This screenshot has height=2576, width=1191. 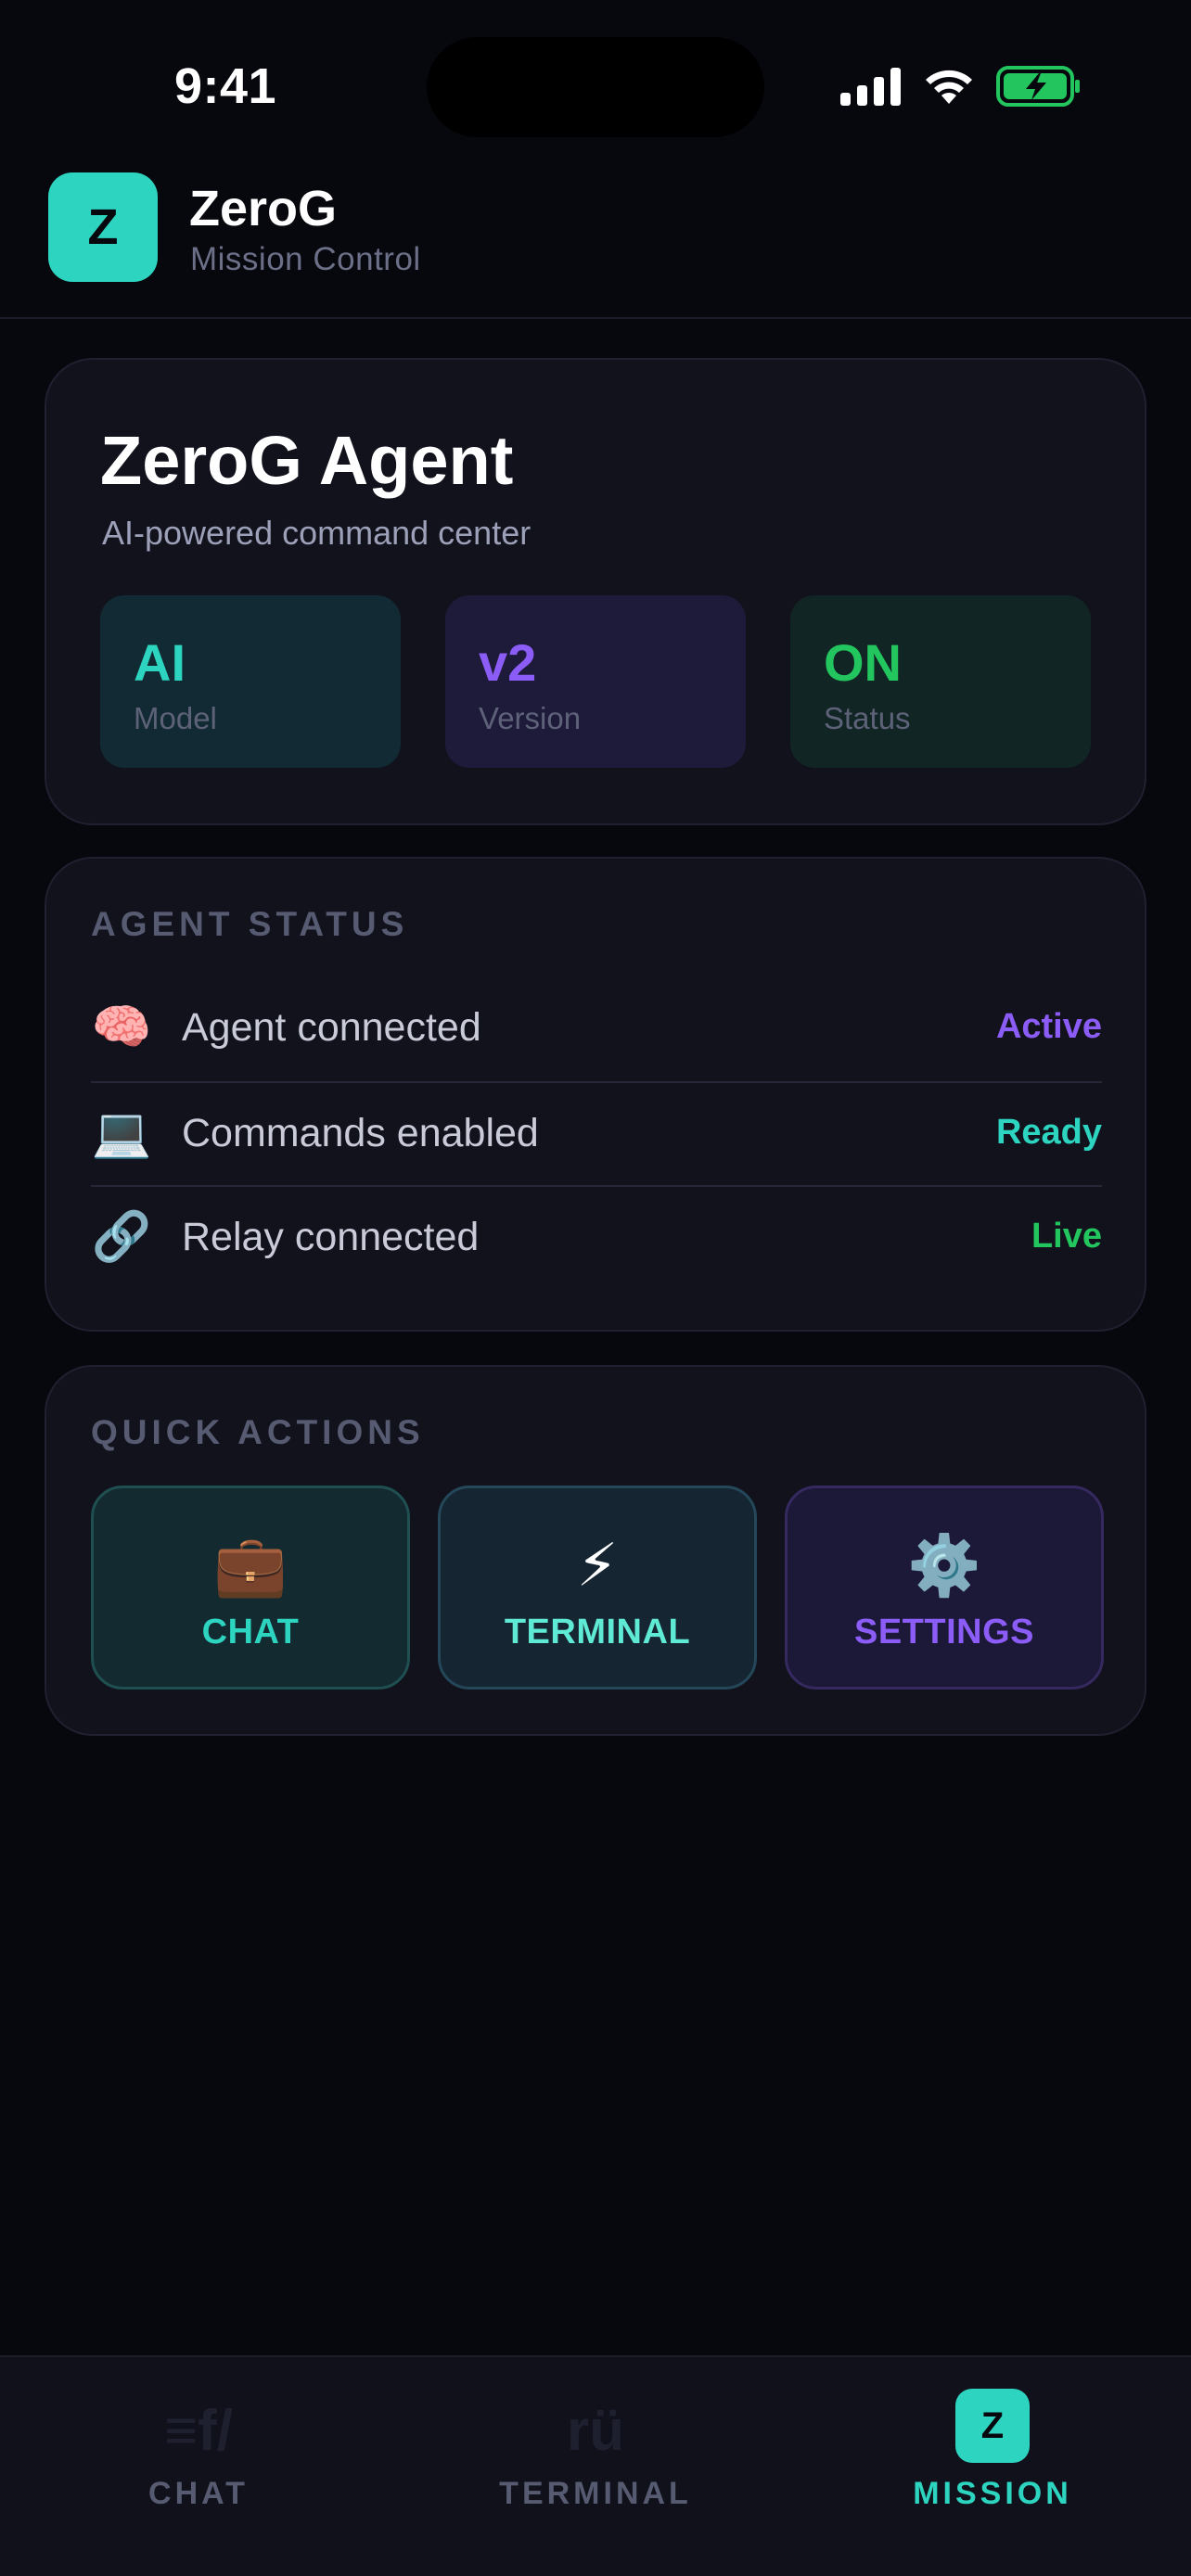 I want to click on button-label: CHAT, so click(x=250, y=1632).